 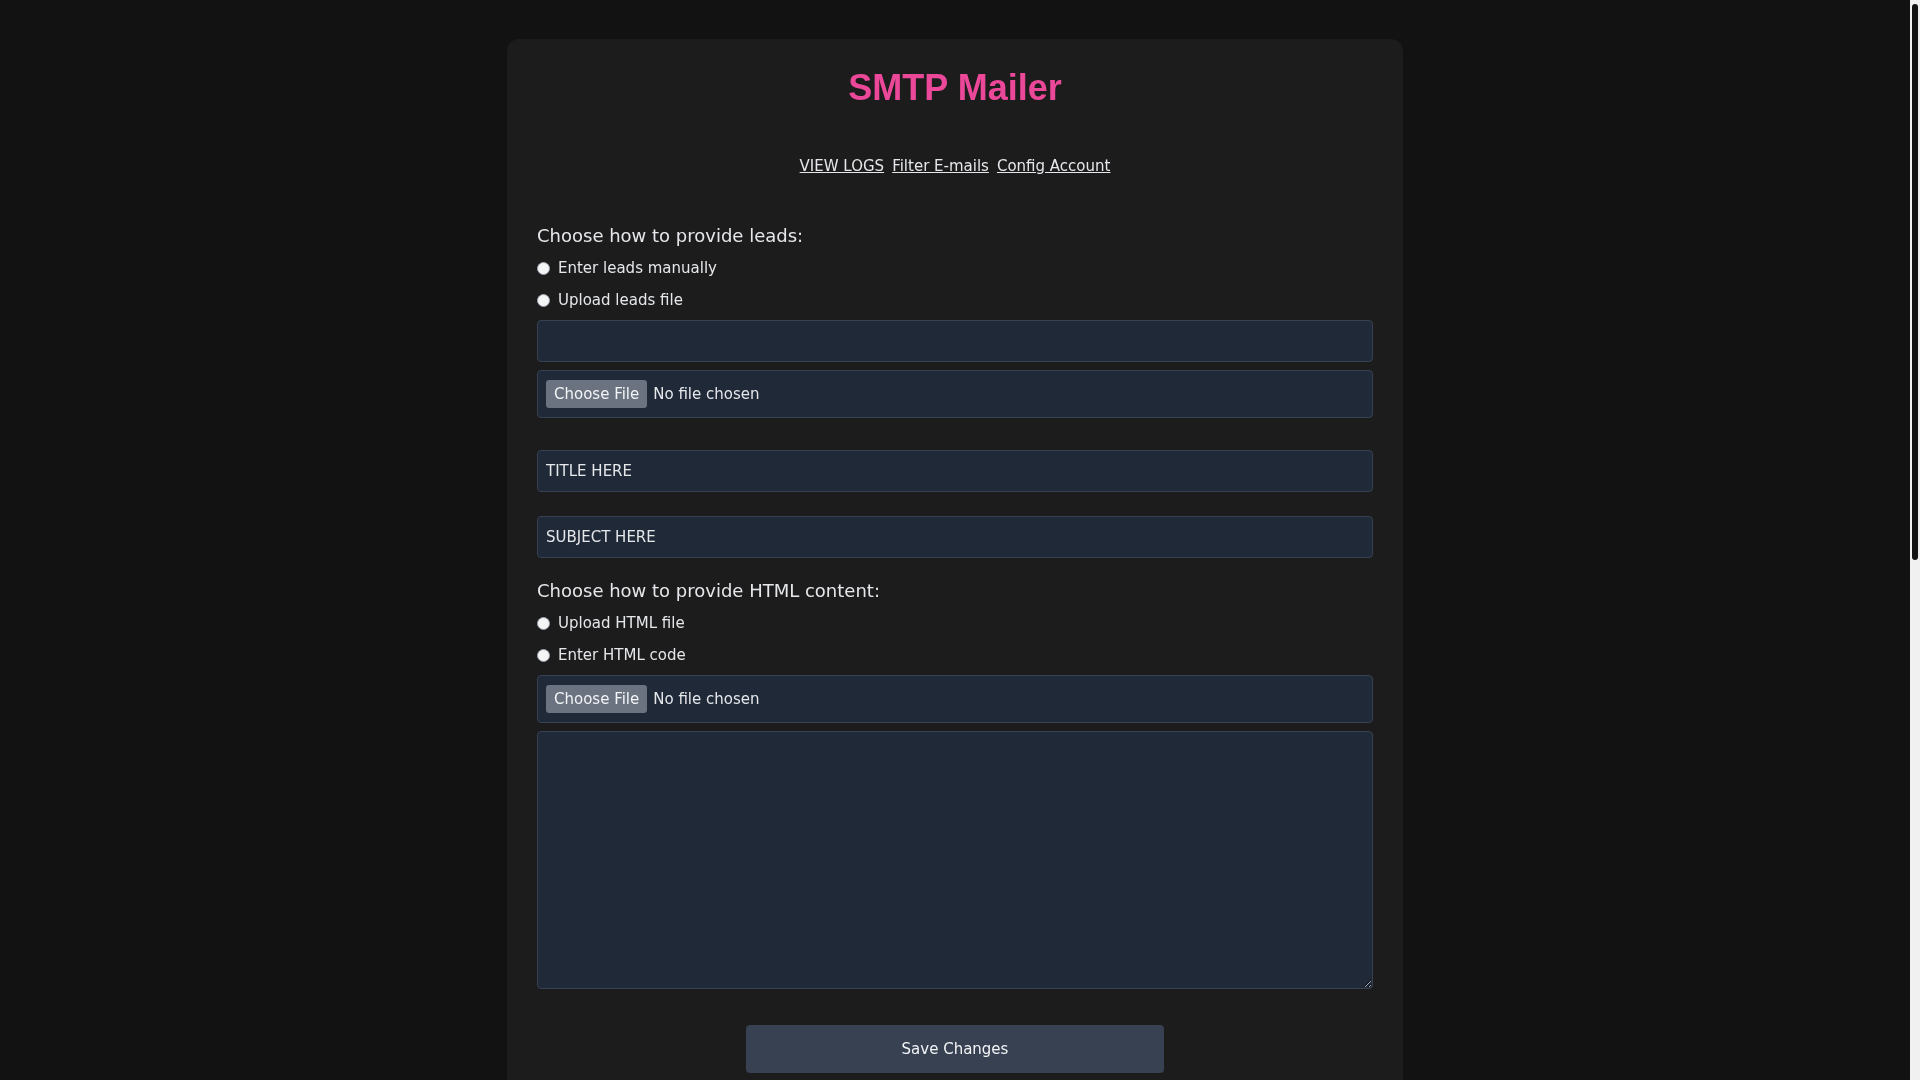 I want to click on title-input-field: TITLE HERE, so click(x=955, y=471).